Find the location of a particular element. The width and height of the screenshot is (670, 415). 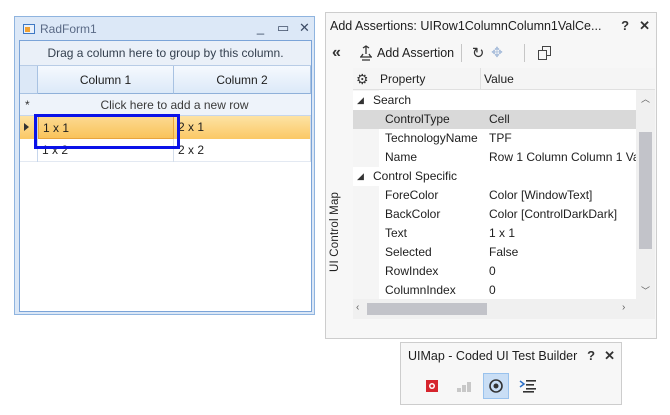

radform-titlebar: RadForm1 _ ▭ ✕ is located at coordinates (164, 28).